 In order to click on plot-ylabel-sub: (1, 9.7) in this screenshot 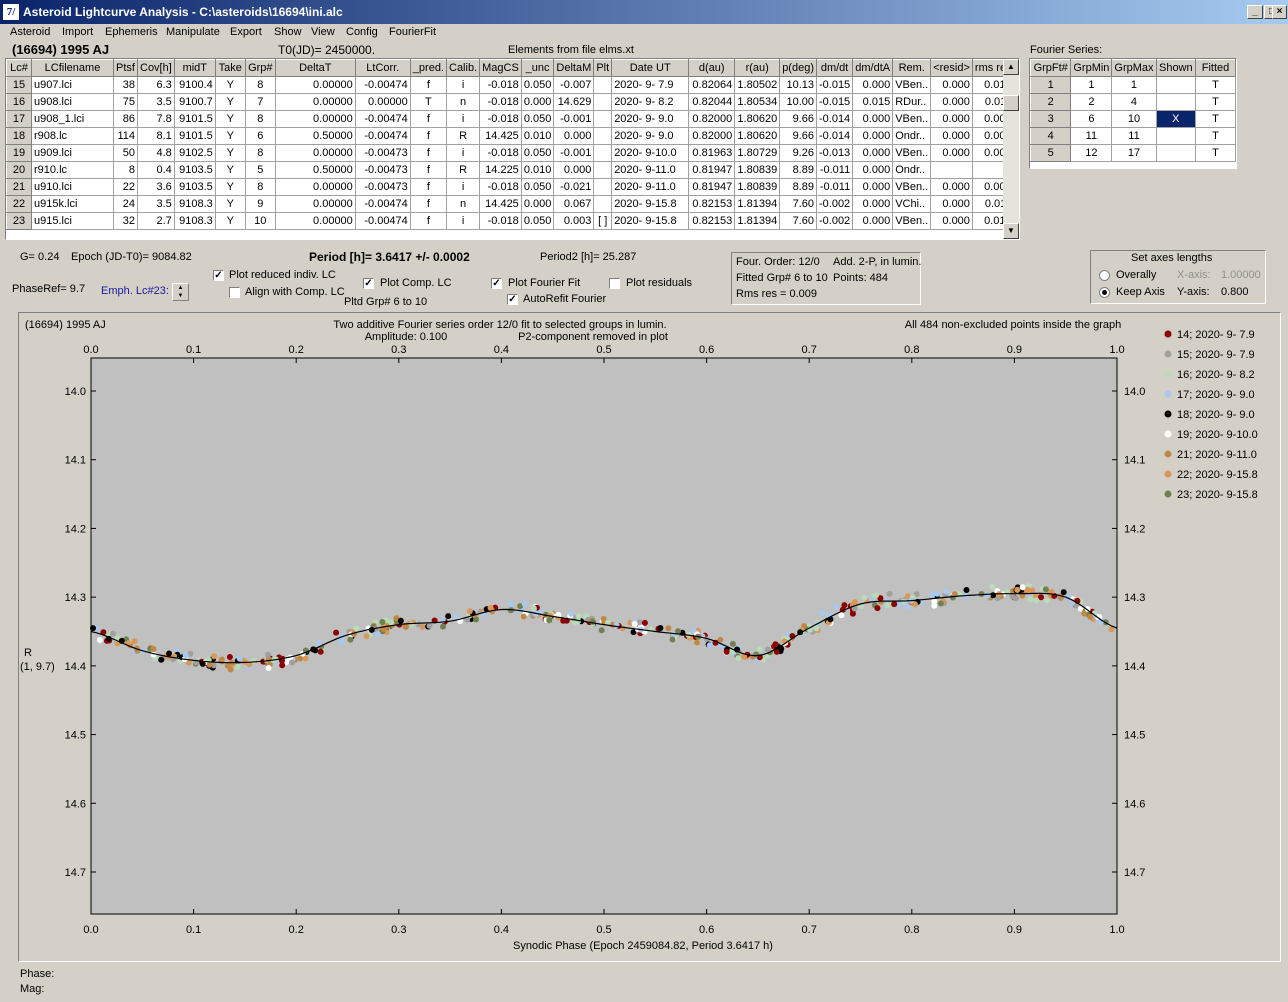, I will do `click(37, 667)`.